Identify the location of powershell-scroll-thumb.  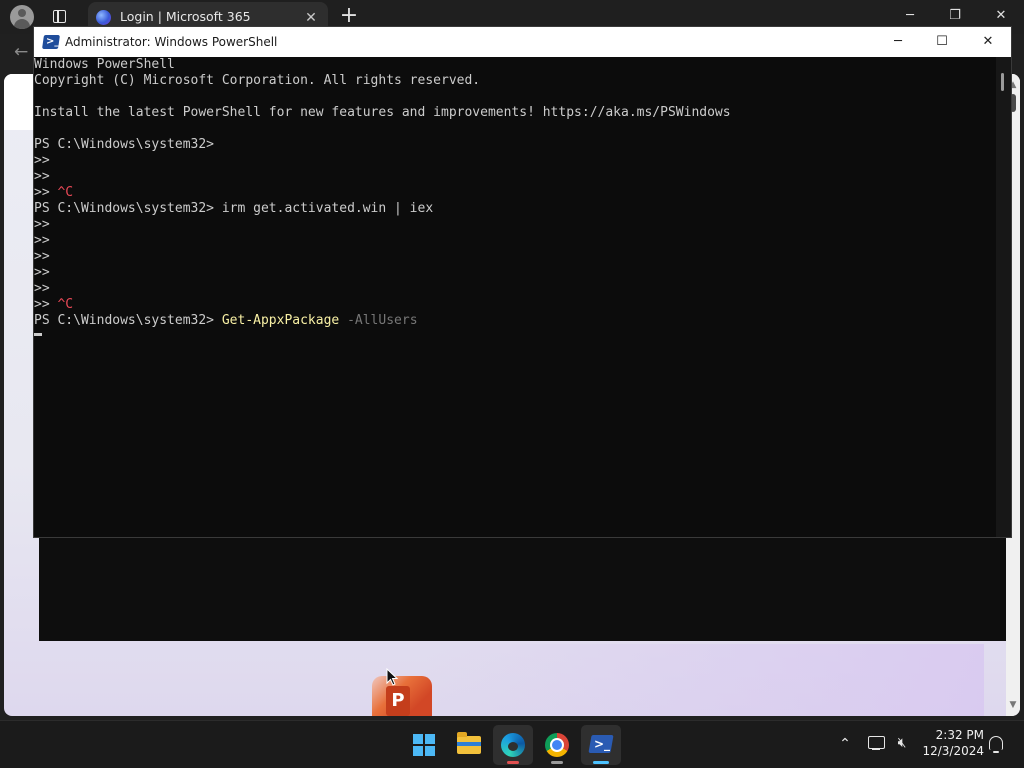
(1002, 82).